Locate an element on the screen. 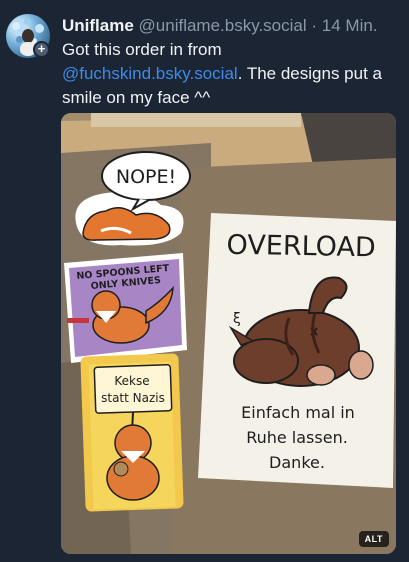 This screenshot has width=409, height=562. kekse-sticker: Kekse statt Nazis is located at coordinates (132, 432).